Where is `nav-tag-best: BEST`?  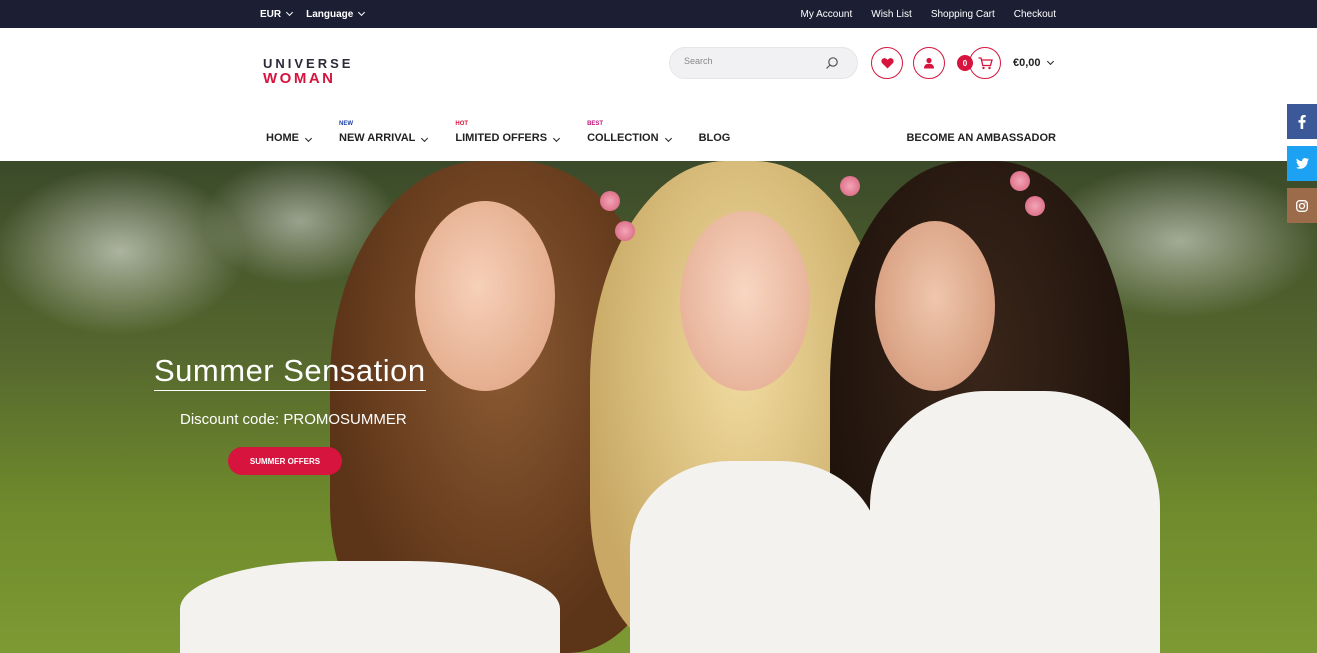
nav-tag-best: BEST is located at coordinates (595, 124).